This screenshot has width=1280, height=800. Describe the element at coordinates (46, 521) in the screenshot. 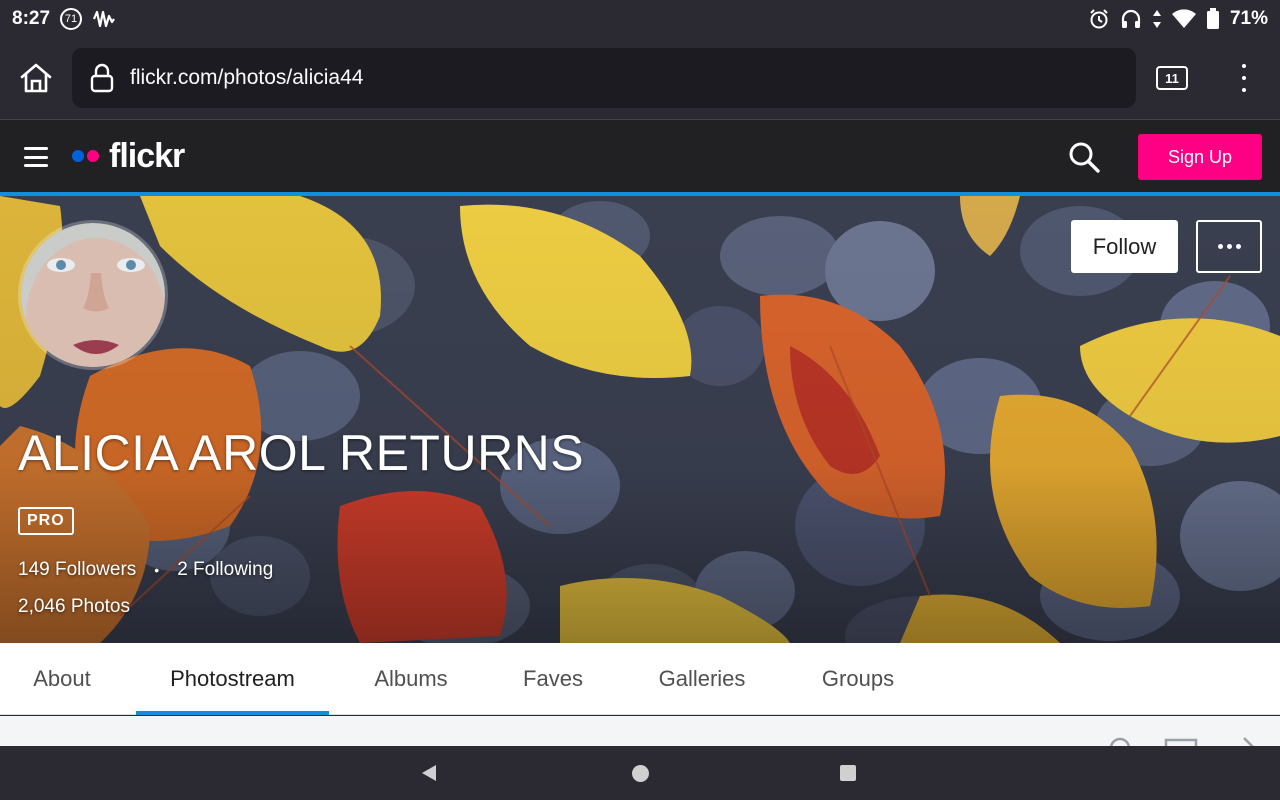

I see `pro-badge: PRO` at that location.